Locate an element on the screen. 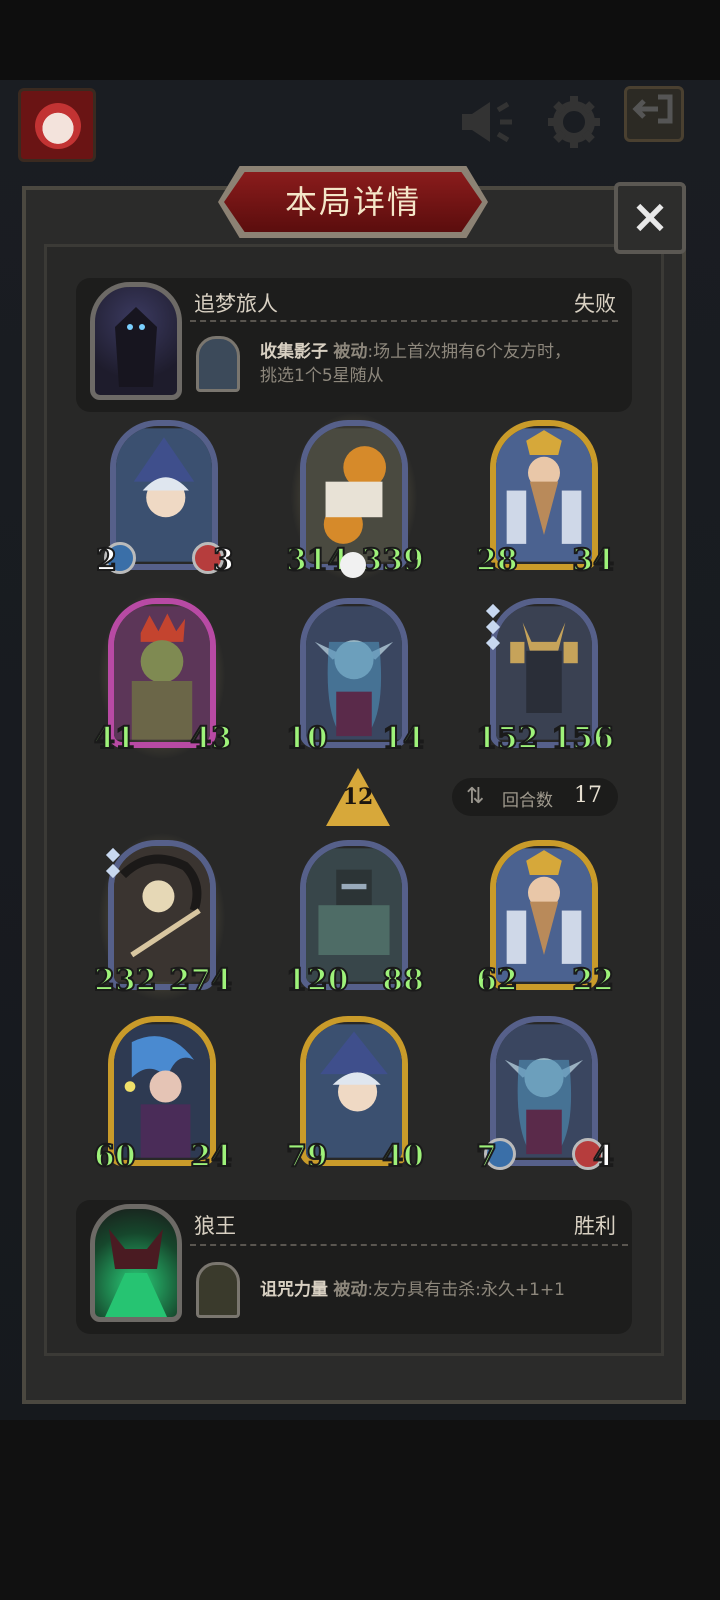 This screenshot has width=720, height=1600. unit-card: 28 34 is located at coordinates (545, 500).